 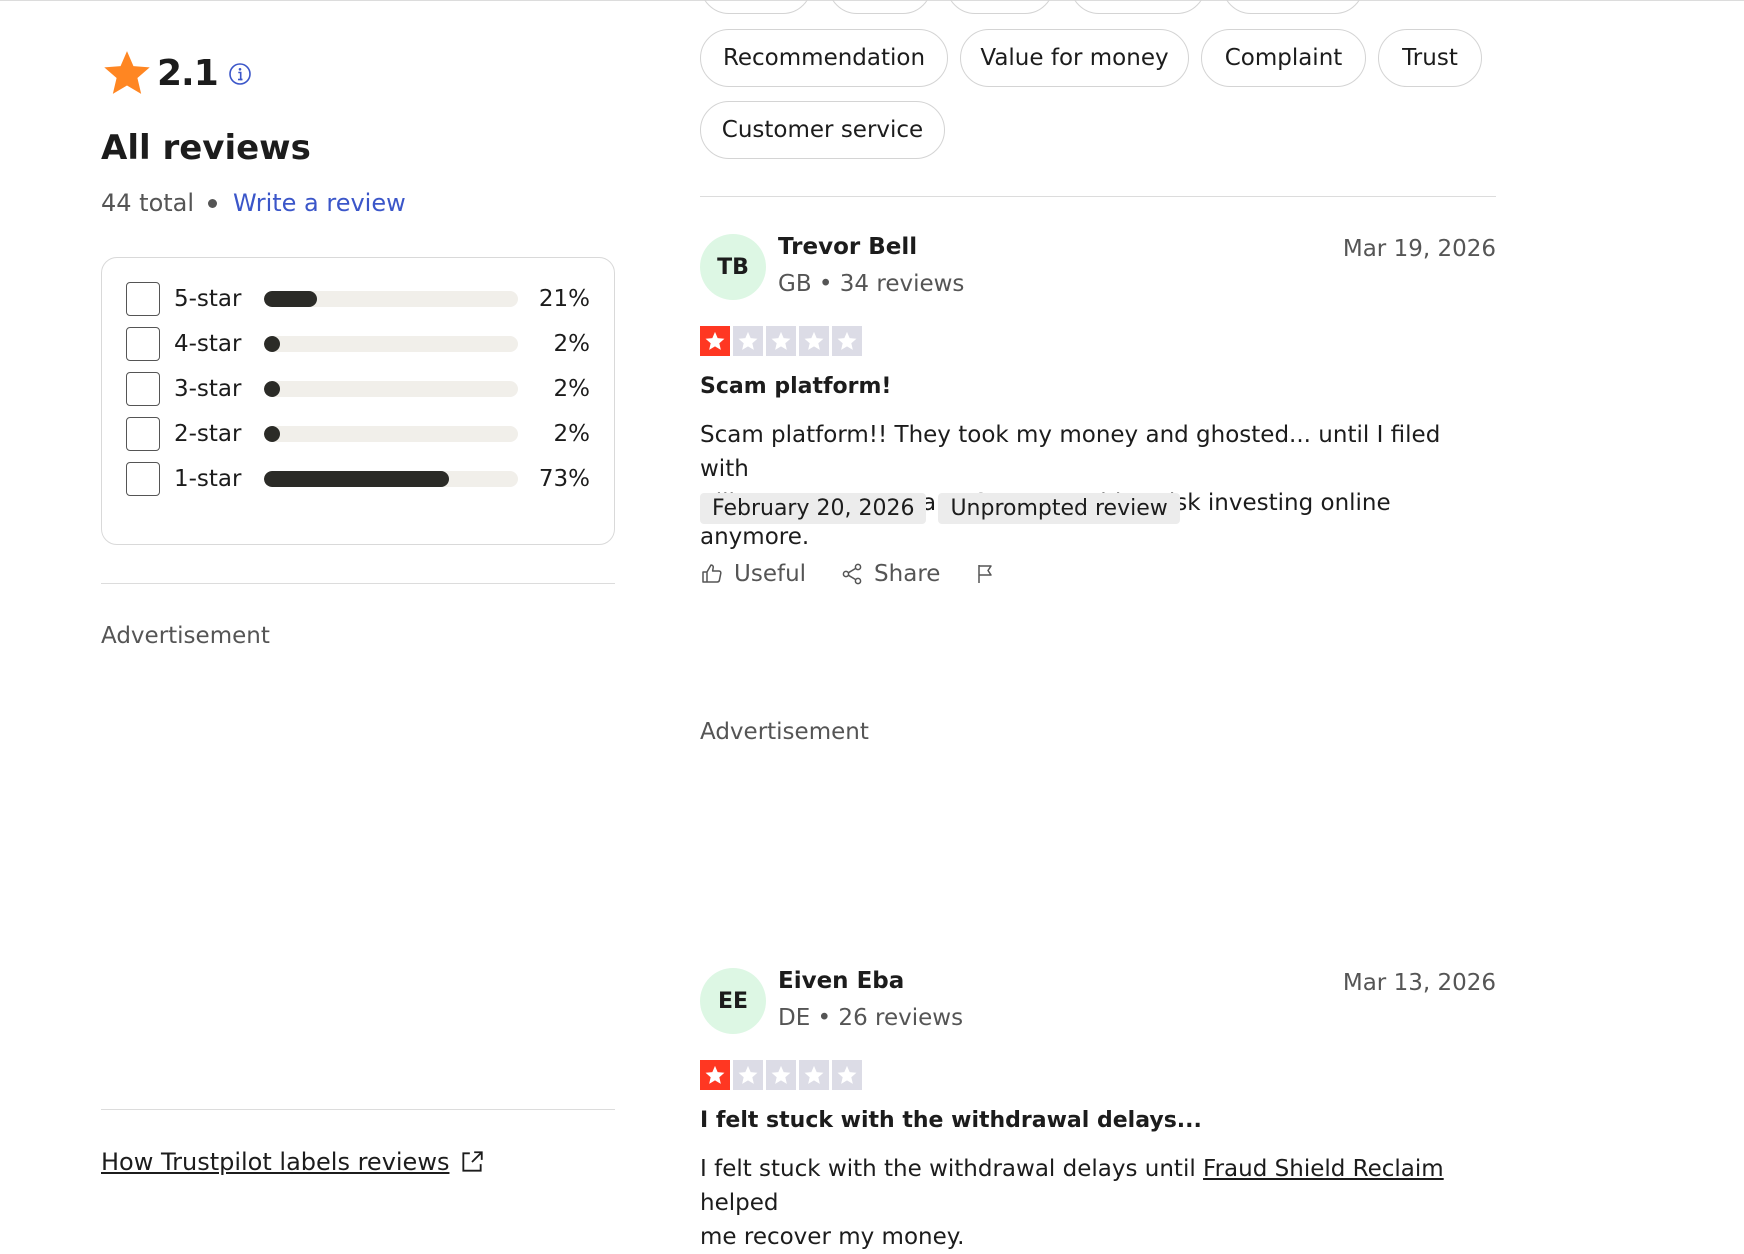 I want to click on topic-chip-recommendation: Recommendation, so click(x=824, y=58).